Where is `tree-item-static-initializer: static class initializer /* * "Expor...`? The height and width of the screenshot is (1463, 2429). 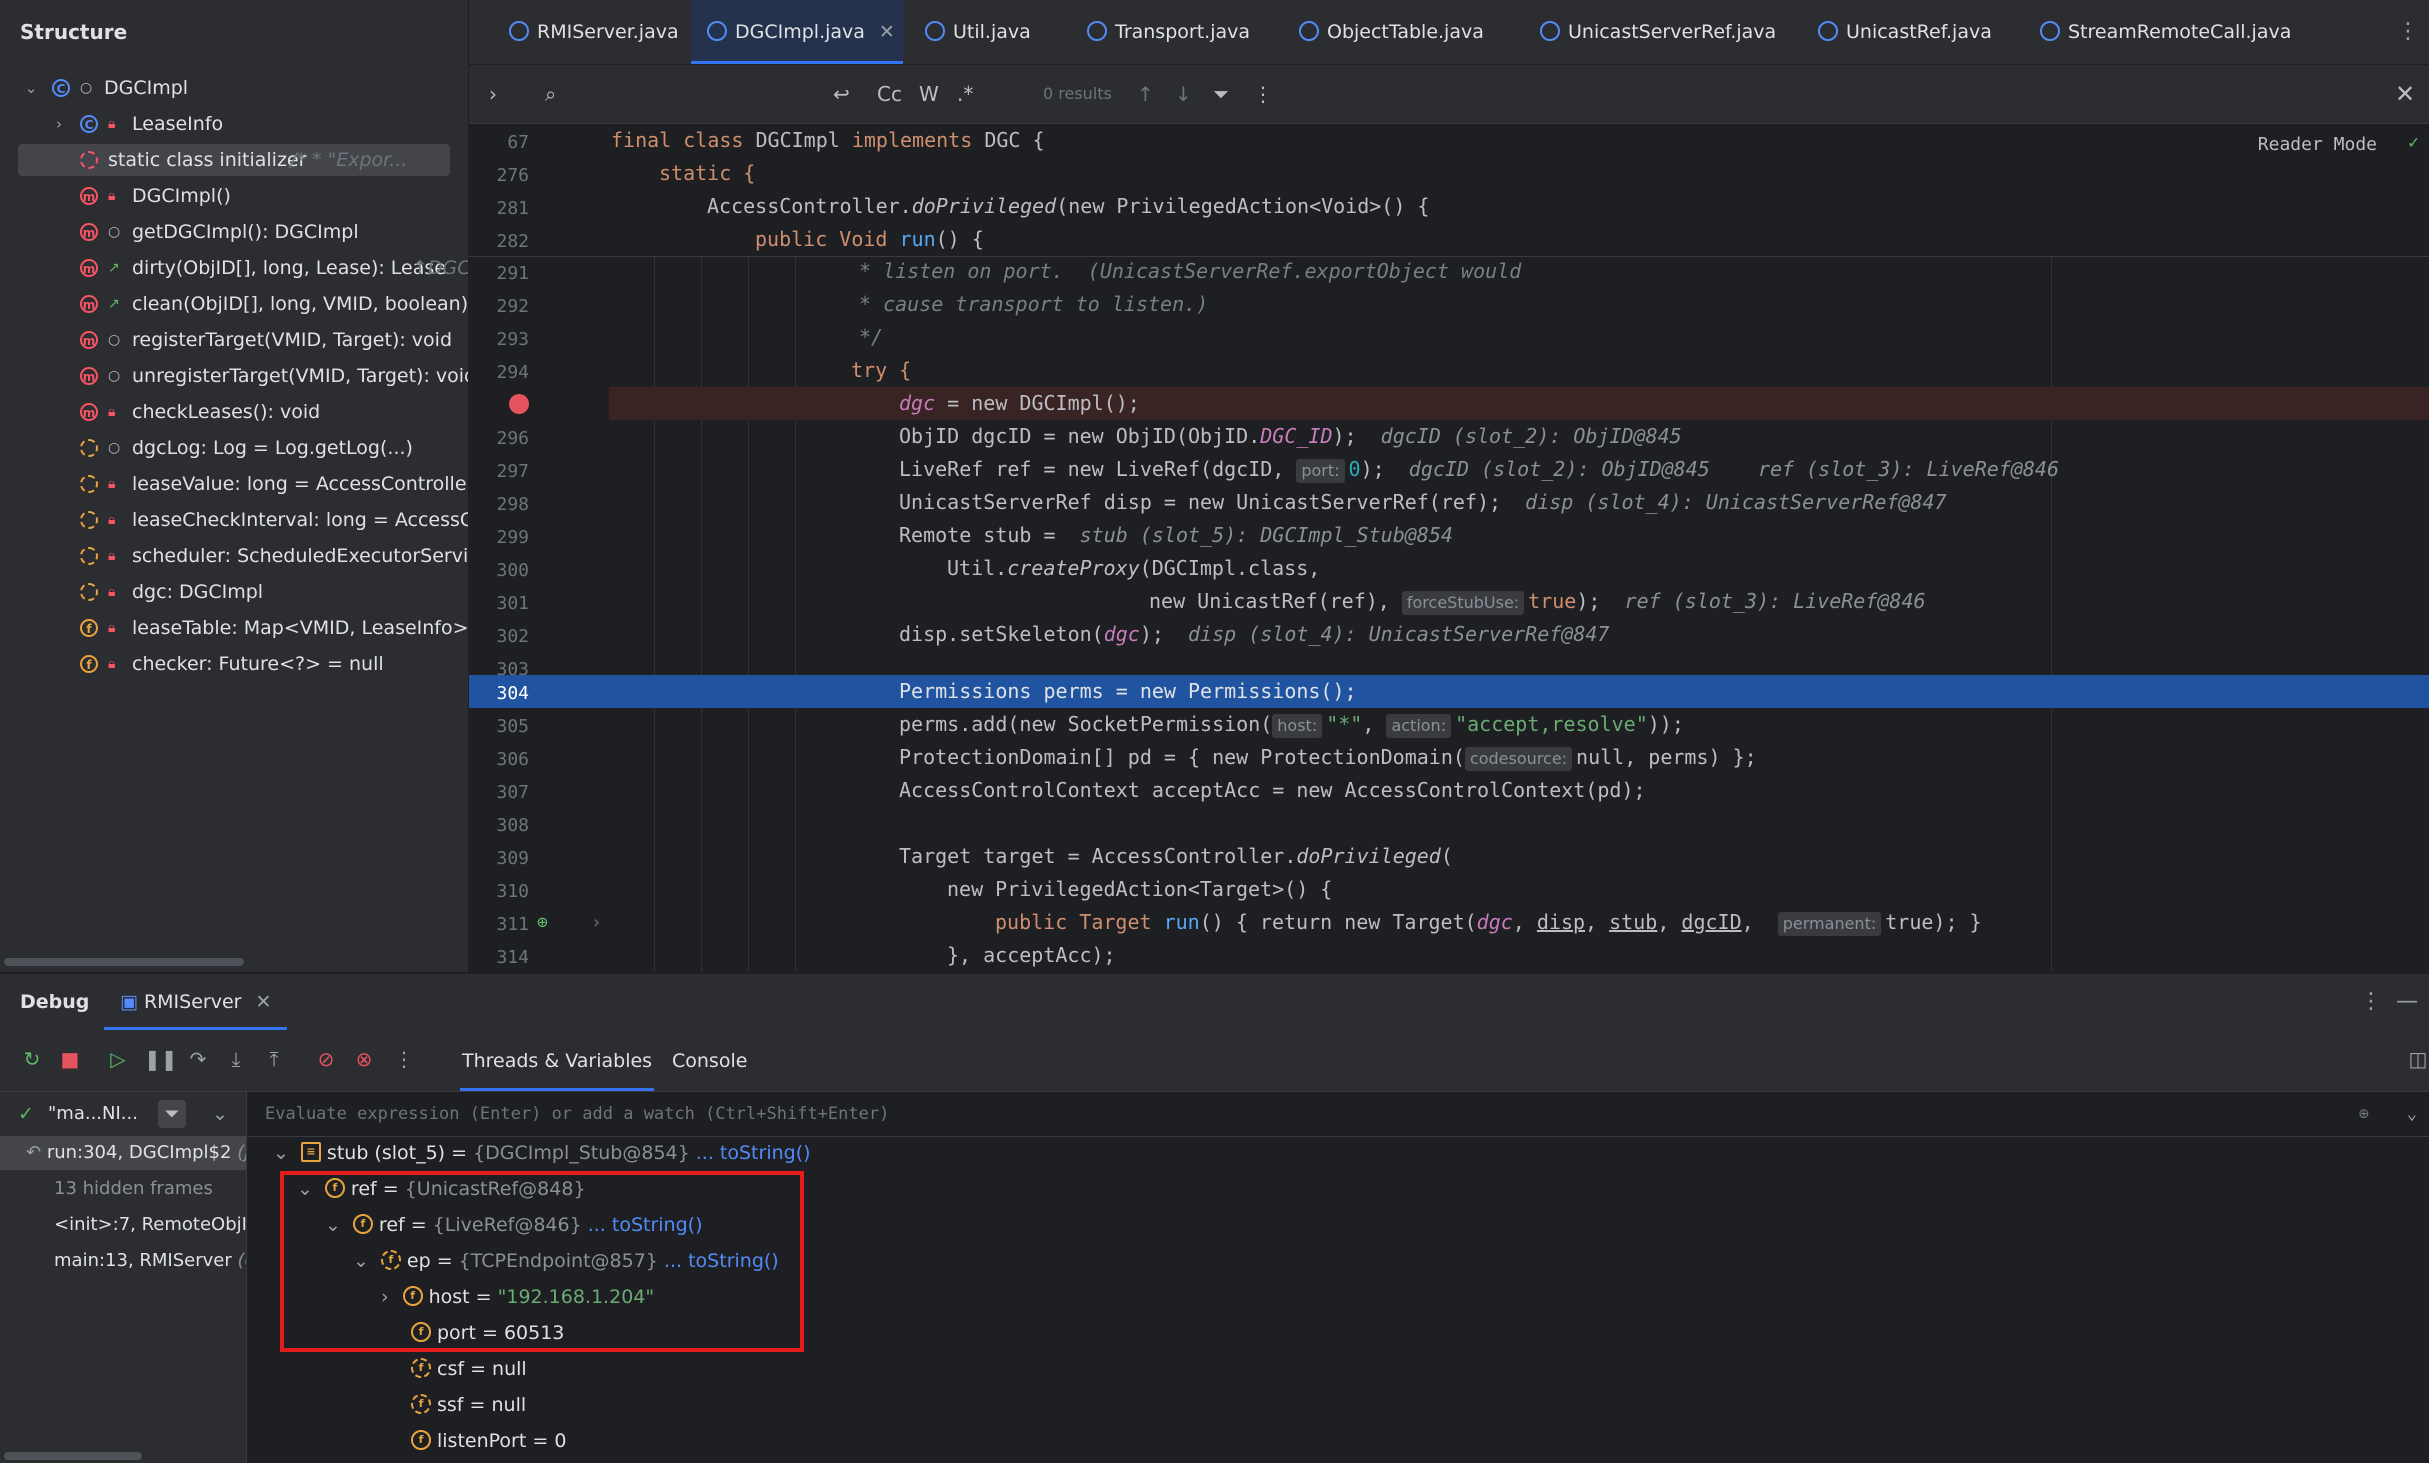 tree-item-static-initializer: static class initializer /* * "Expor... is located at coordinates (234, 160).